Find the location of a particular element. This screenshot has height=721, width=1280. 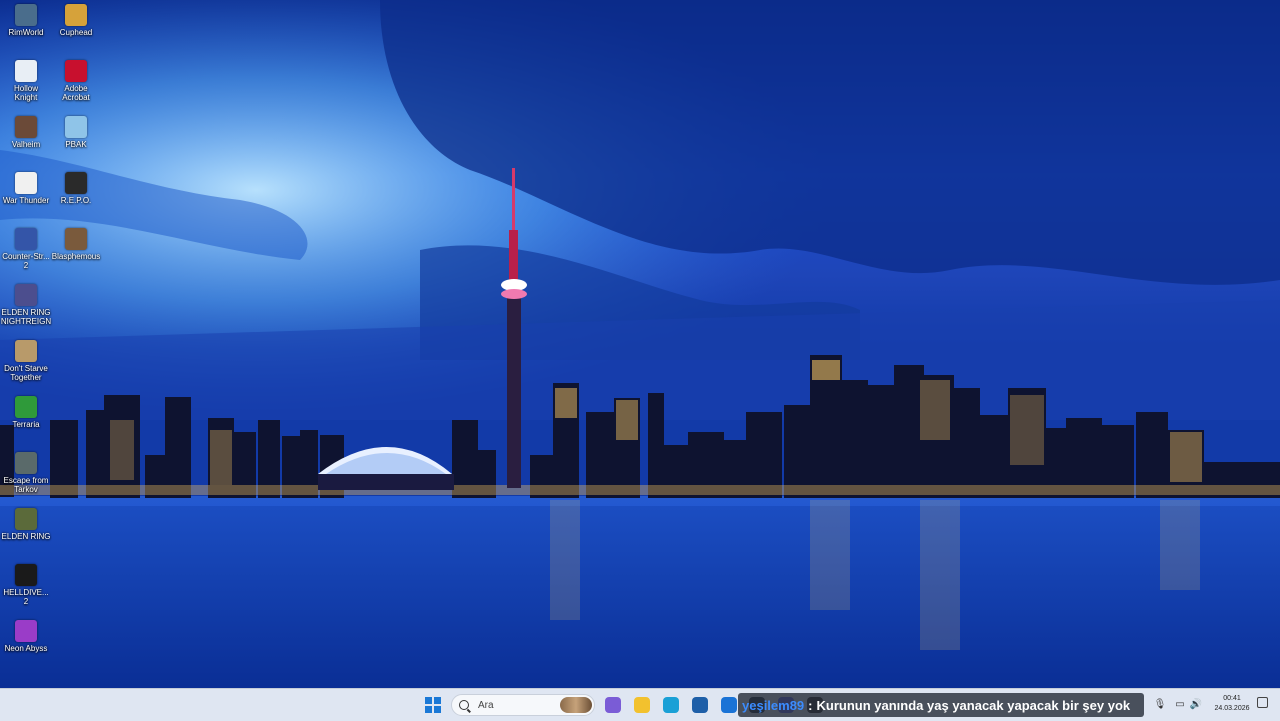

desktop-shortcut: Adobe Acrobat is located at coordinates (76, 81).